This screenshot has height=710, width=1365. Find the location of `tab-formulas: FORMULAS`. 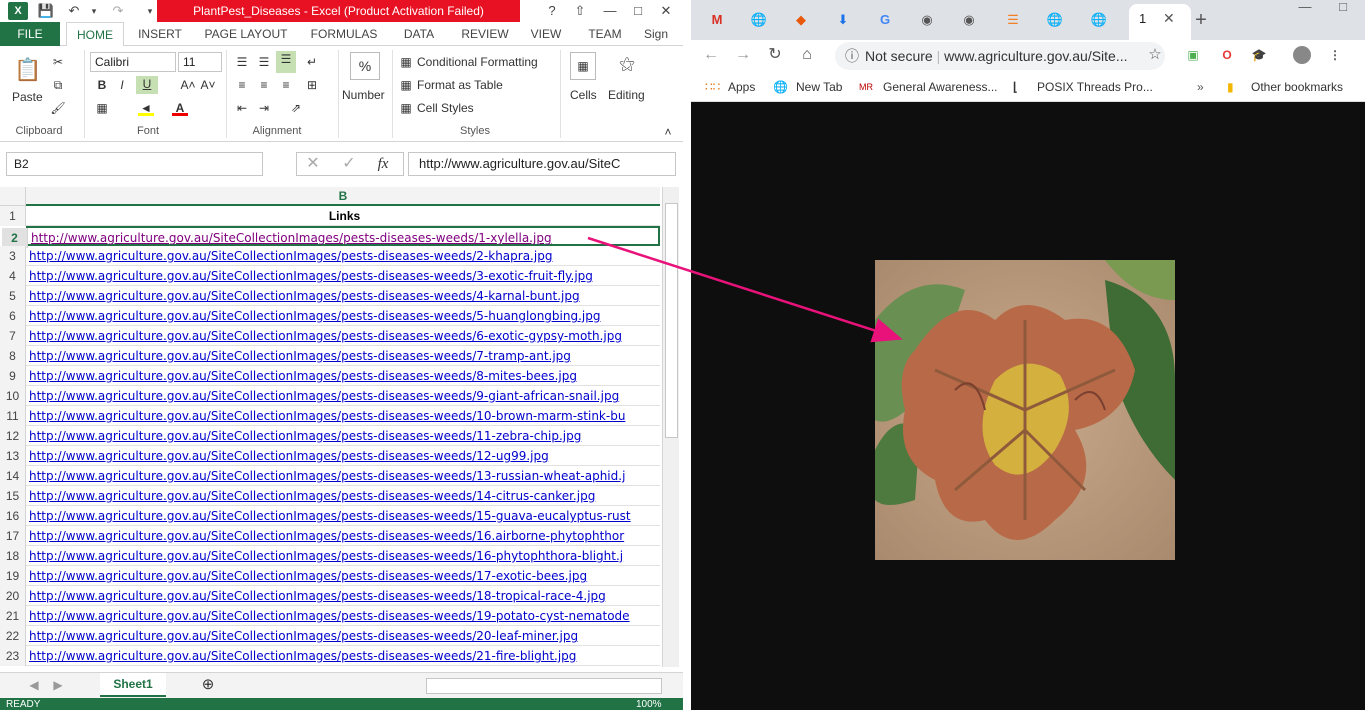

tab-formulas: FORMULAS is located at coordinates (344, 34).